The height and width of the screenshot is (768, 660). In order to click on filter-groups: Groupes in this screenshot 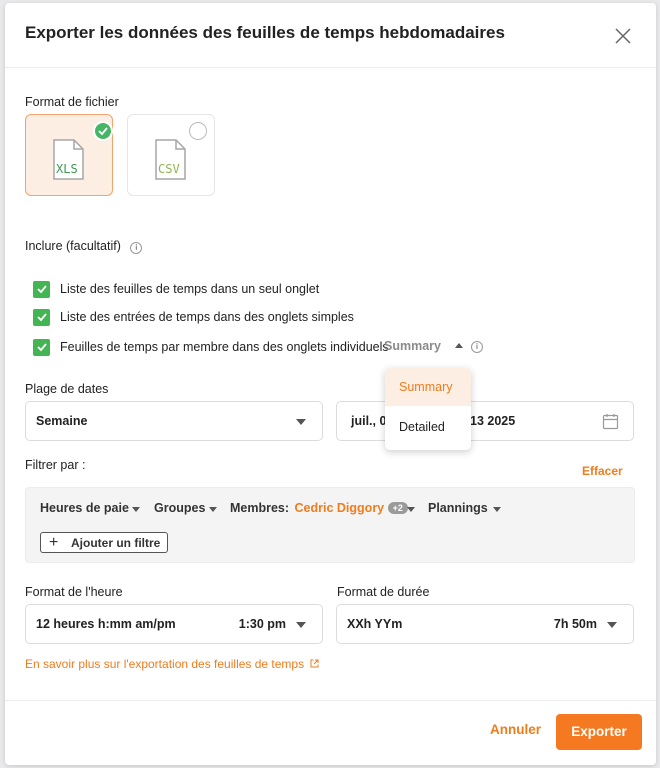, I will do `click(179, 508)`.